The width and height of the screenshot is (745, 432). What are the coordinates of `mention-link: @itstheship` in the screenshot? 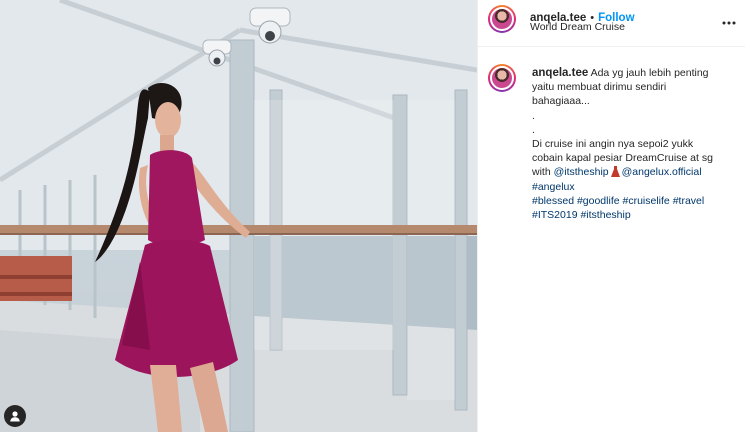 It's located at (581, 172).